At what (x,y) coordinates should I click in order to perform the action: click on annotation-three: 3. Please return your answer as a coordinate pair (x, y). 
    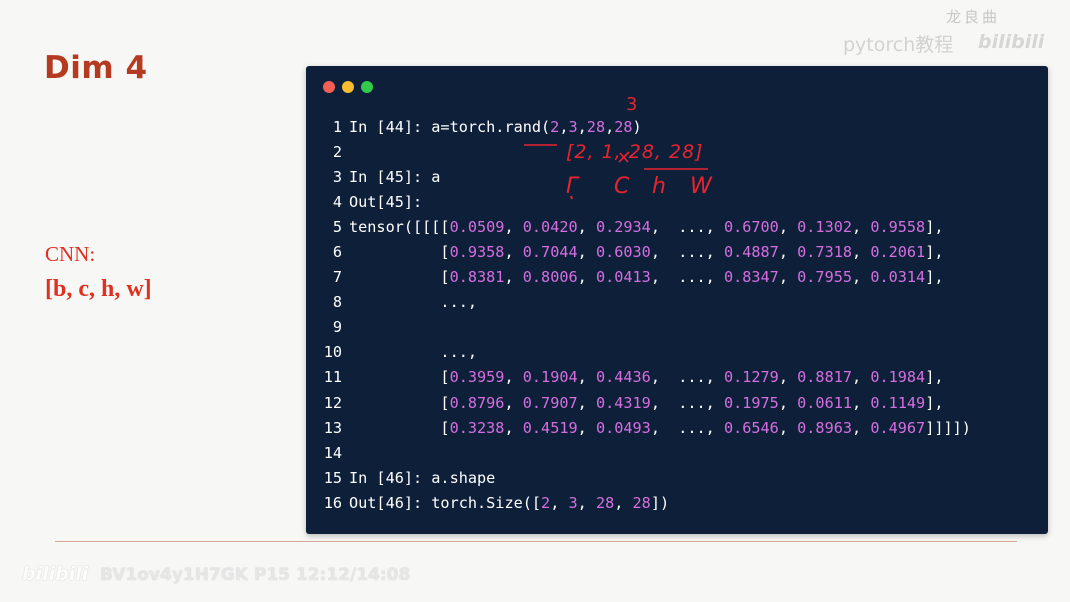
    Looking at the image, I should click on (632, 104).